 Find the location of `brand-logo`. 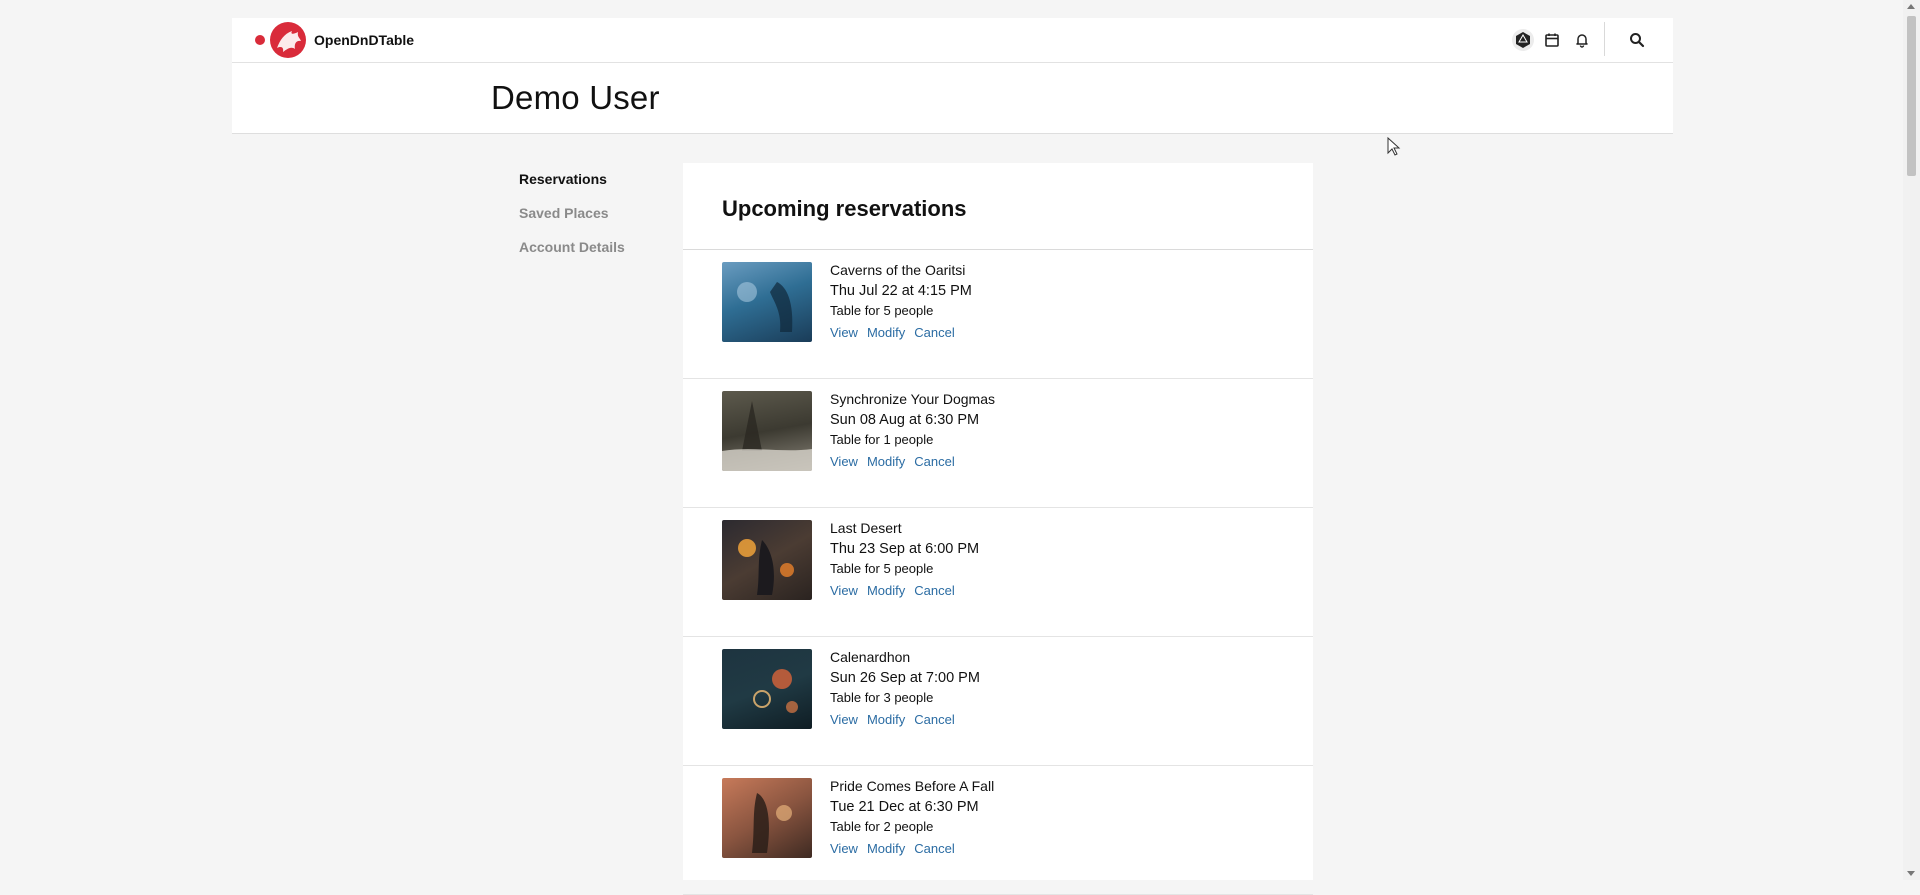

brand-logo is located at coordinates (288, 40).